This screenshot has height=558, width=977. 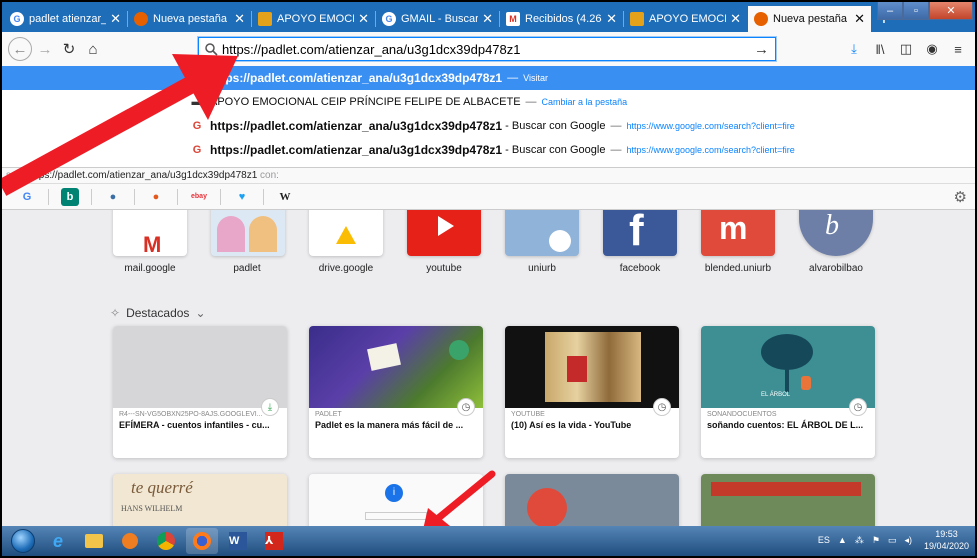 I want to click on tab-apoyo-emocional-2: APOYO EMOCION ✕, so click(x=685, y=19).